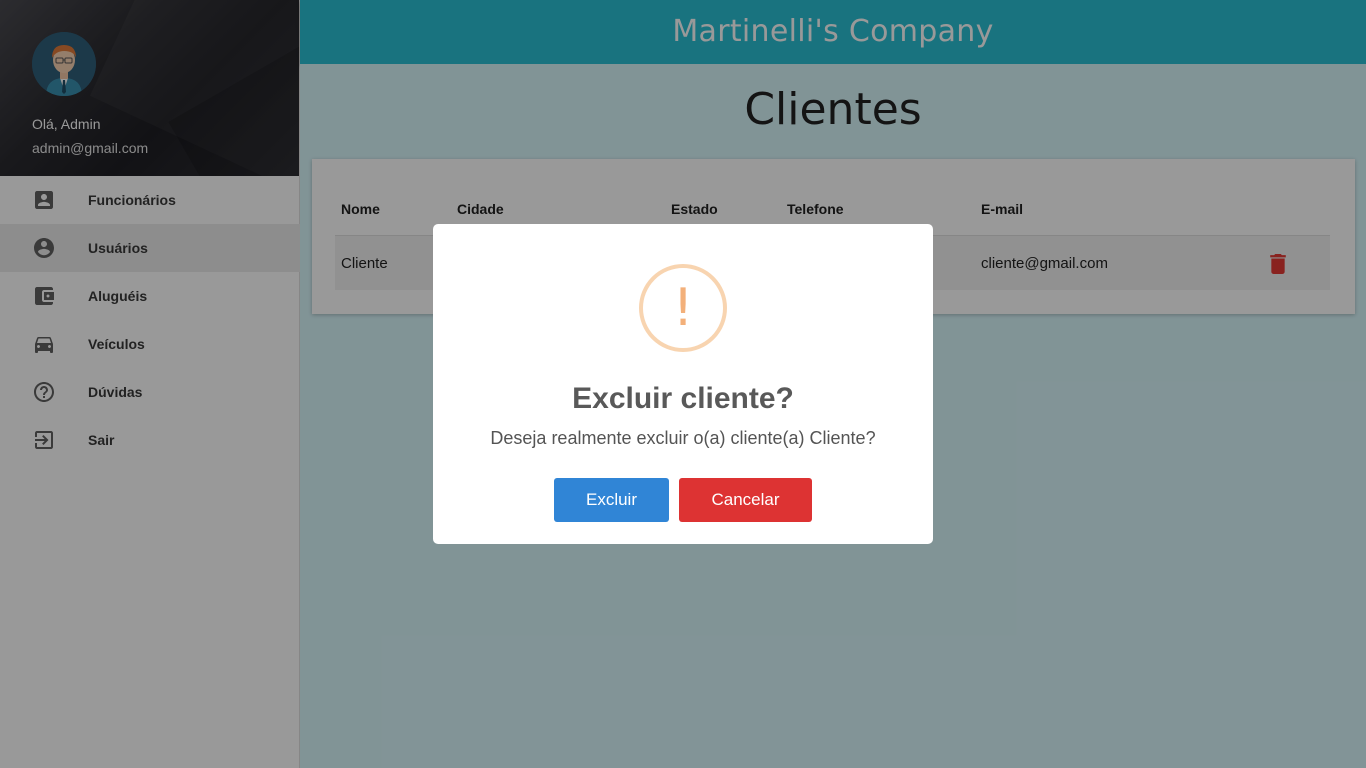 The width and height of the screenshot is (1366, 768). What do you see at coordinates (683, 398) in the screenshot?
I see `dialog-title: Excluir cliente?` at bounding box center [683, 398].